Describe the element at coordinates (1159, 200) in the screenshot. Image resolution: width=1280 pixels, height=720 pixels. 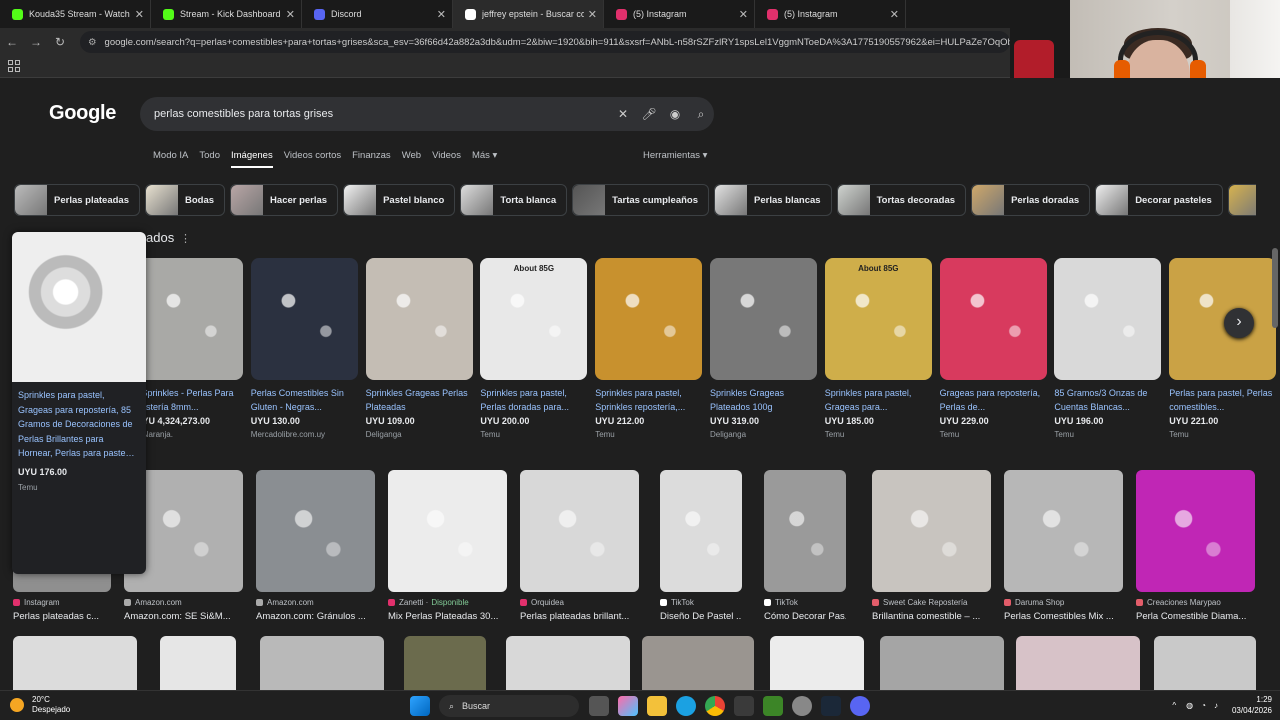
I see `refine-chip: Decorar pasteles` at that location.